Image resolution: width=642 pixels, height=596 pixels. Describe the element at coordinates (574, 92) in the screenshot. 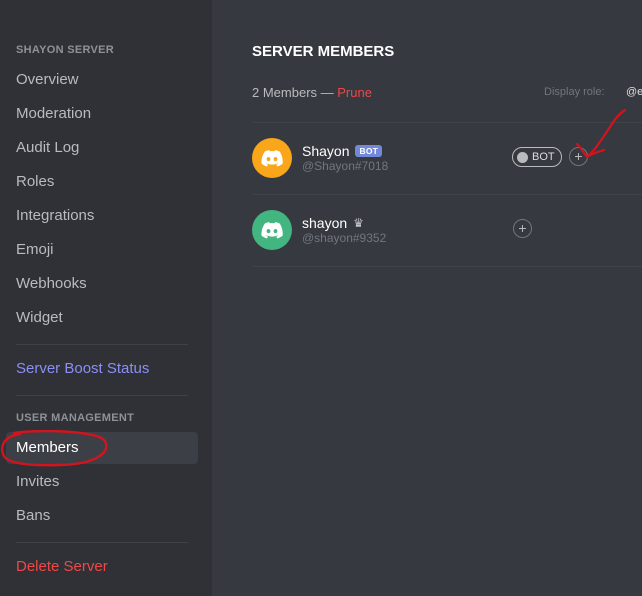

I see `display-role-label: Display role:` at that location.